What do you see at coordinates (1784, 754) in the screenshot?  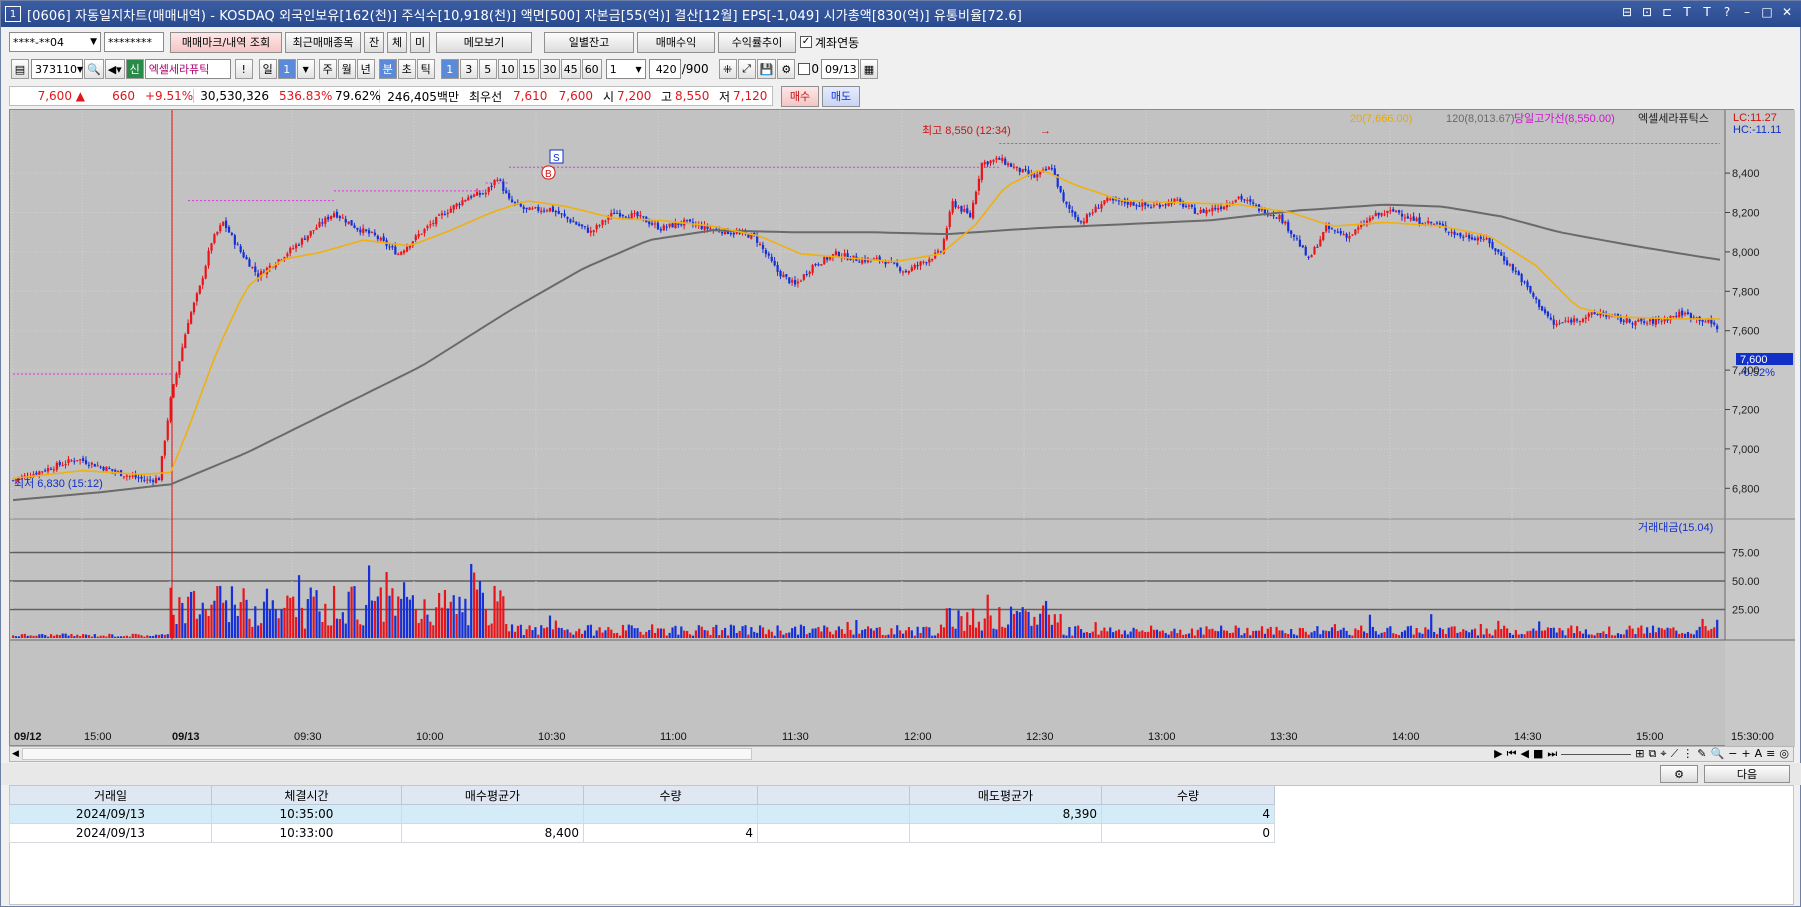 I see `palette-icon: ◎` at bounding box center [1784, 754].